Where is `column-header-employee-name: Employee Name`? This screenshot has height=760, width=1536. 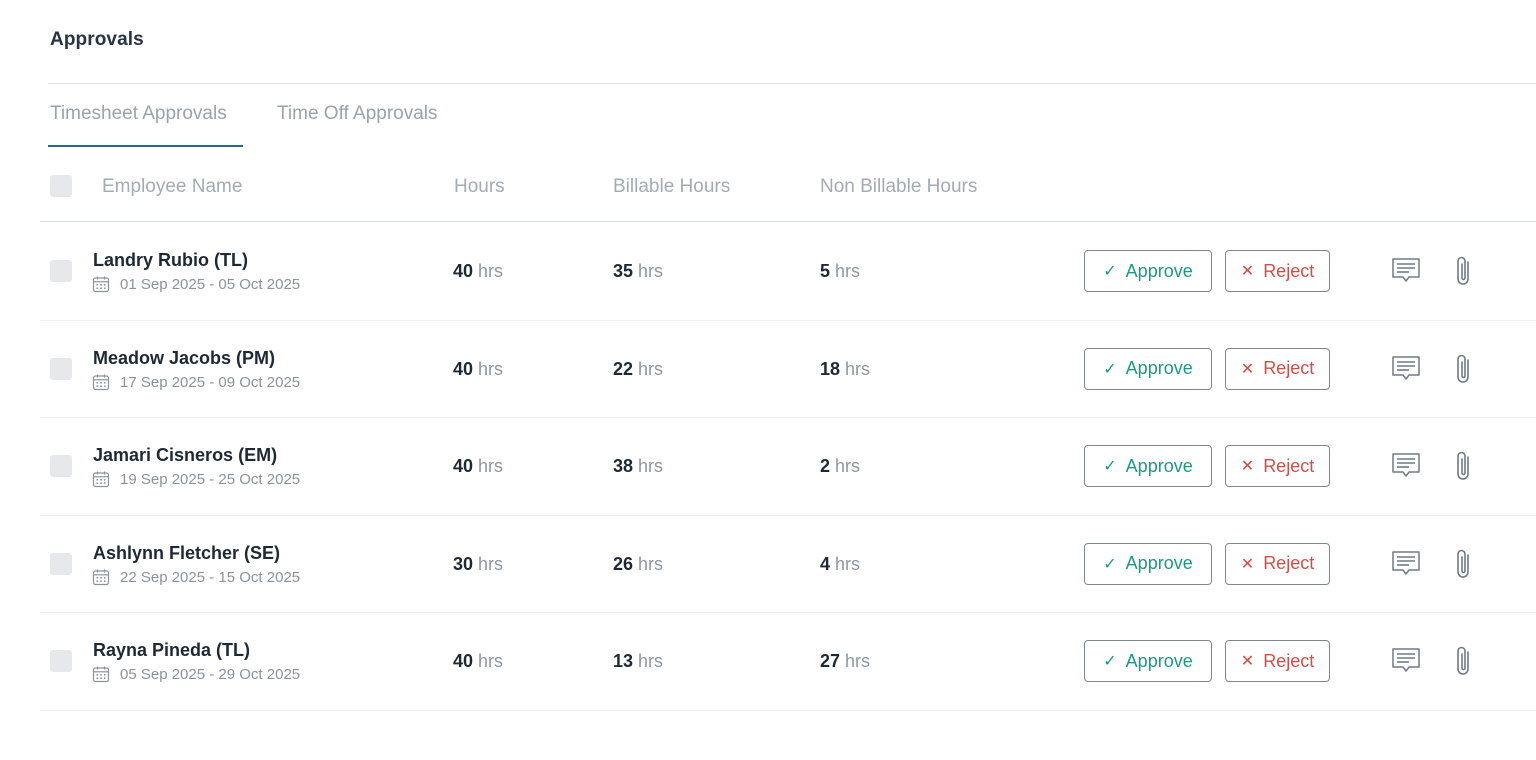 column-header-employee-name: Employee Name is located at coordinates (172, 187).